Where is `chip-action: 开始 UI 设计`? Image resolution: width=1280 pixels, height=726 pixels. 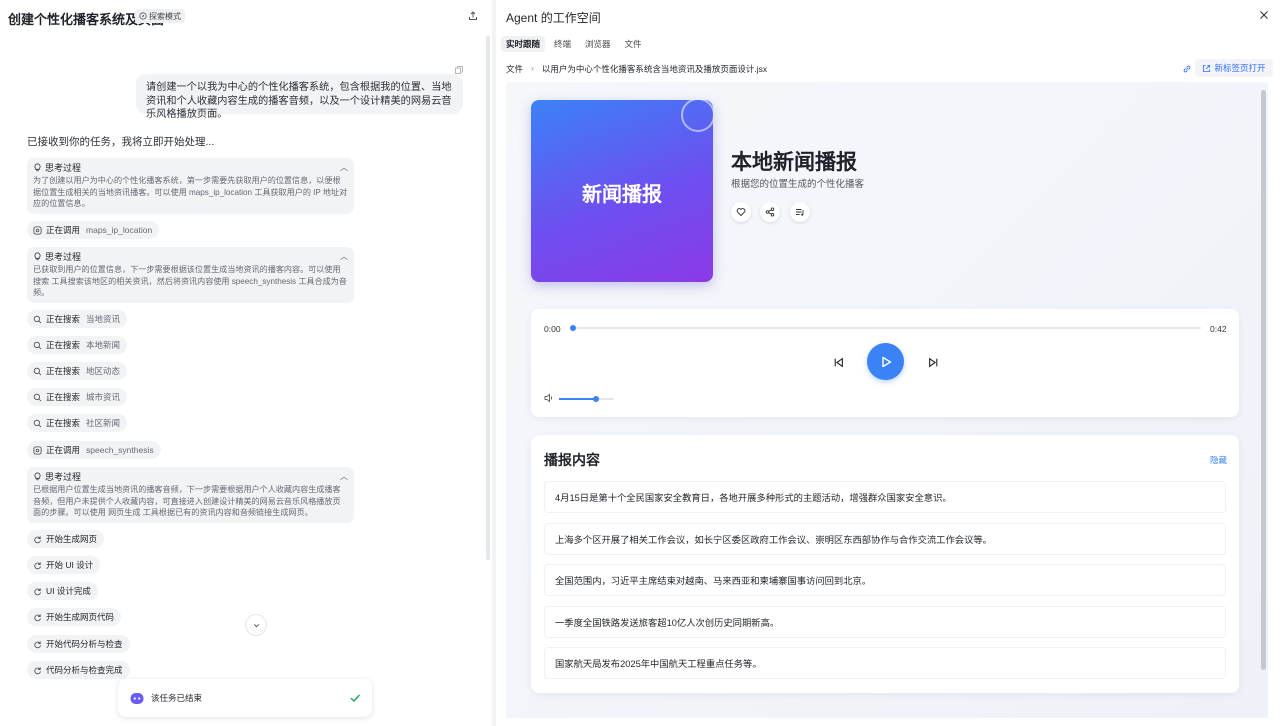
chip-action: 开始 UI 设计 is located at coordinates (70, 565).